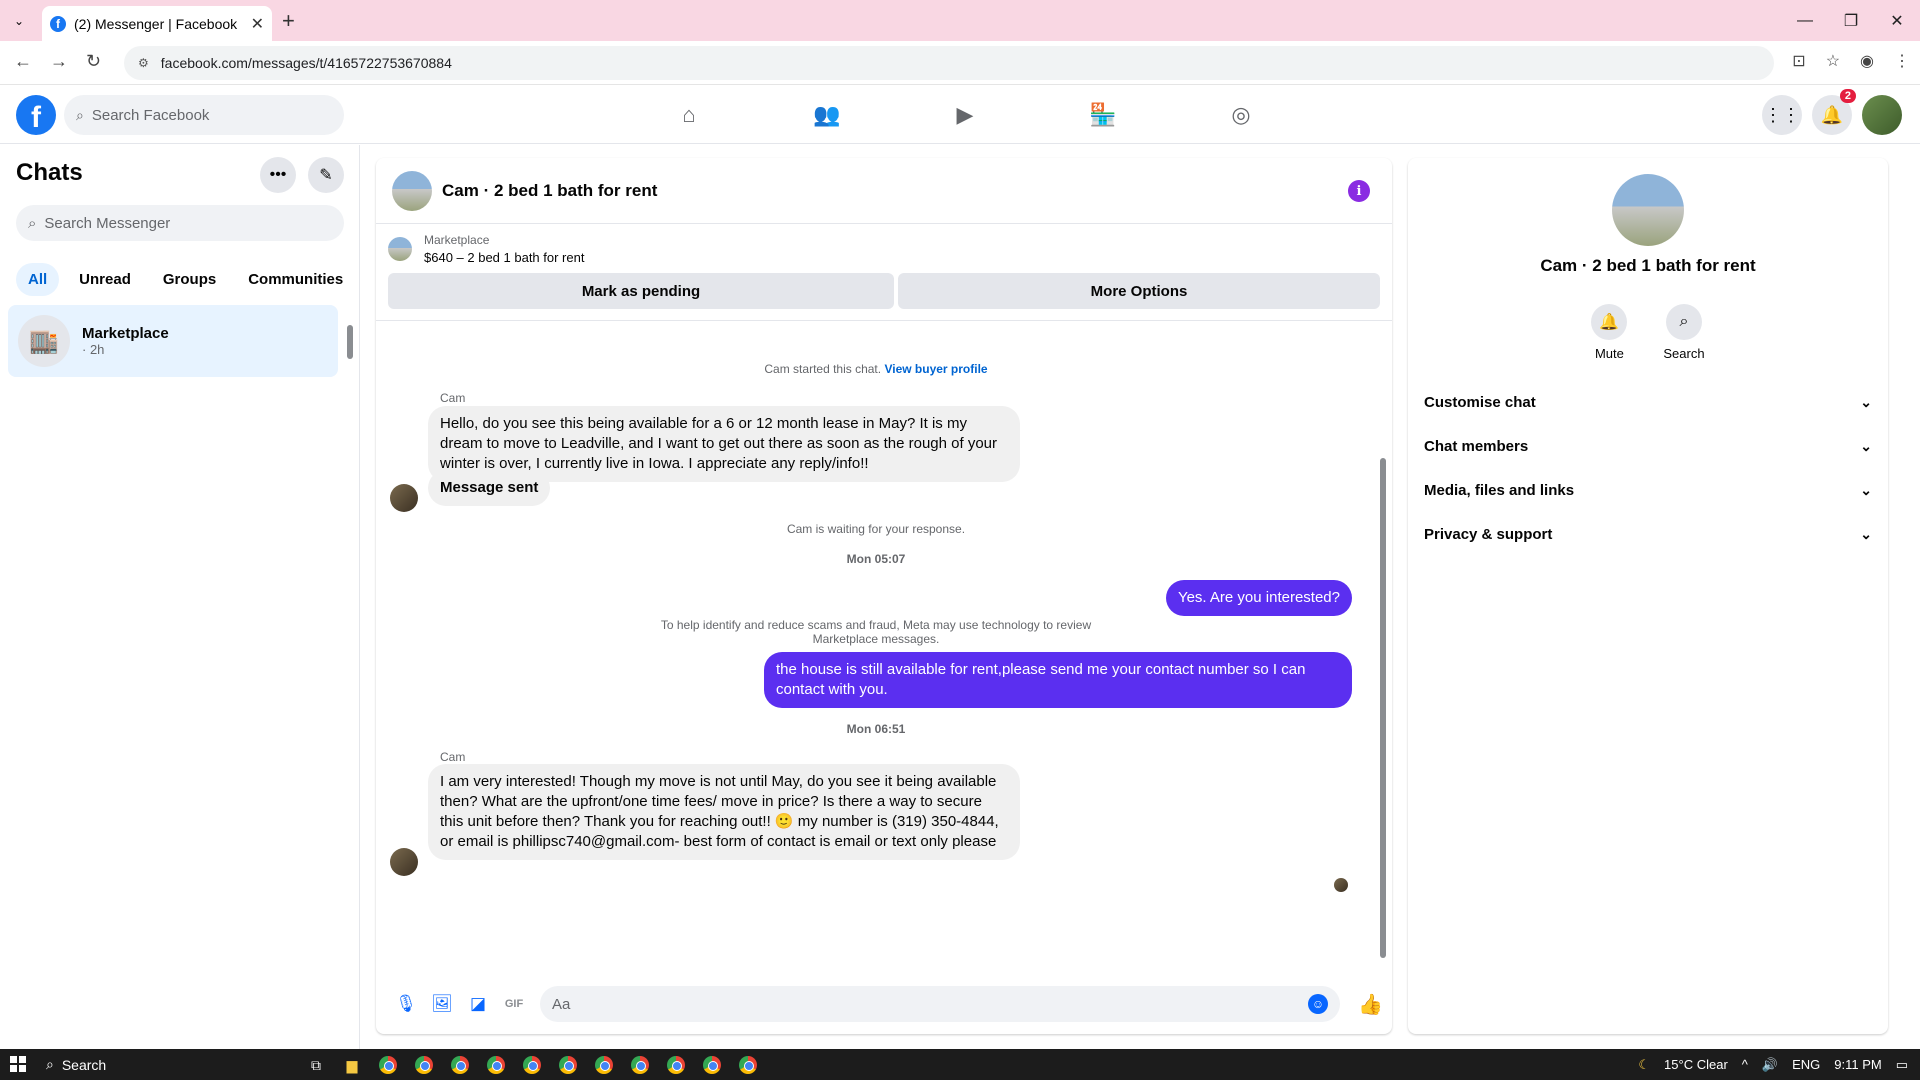 This screenshot has width=1920, height=1080. Describe the element at coordinates (1867, 61) in the screenshot. I see `profile-icon: ◉` at that location.